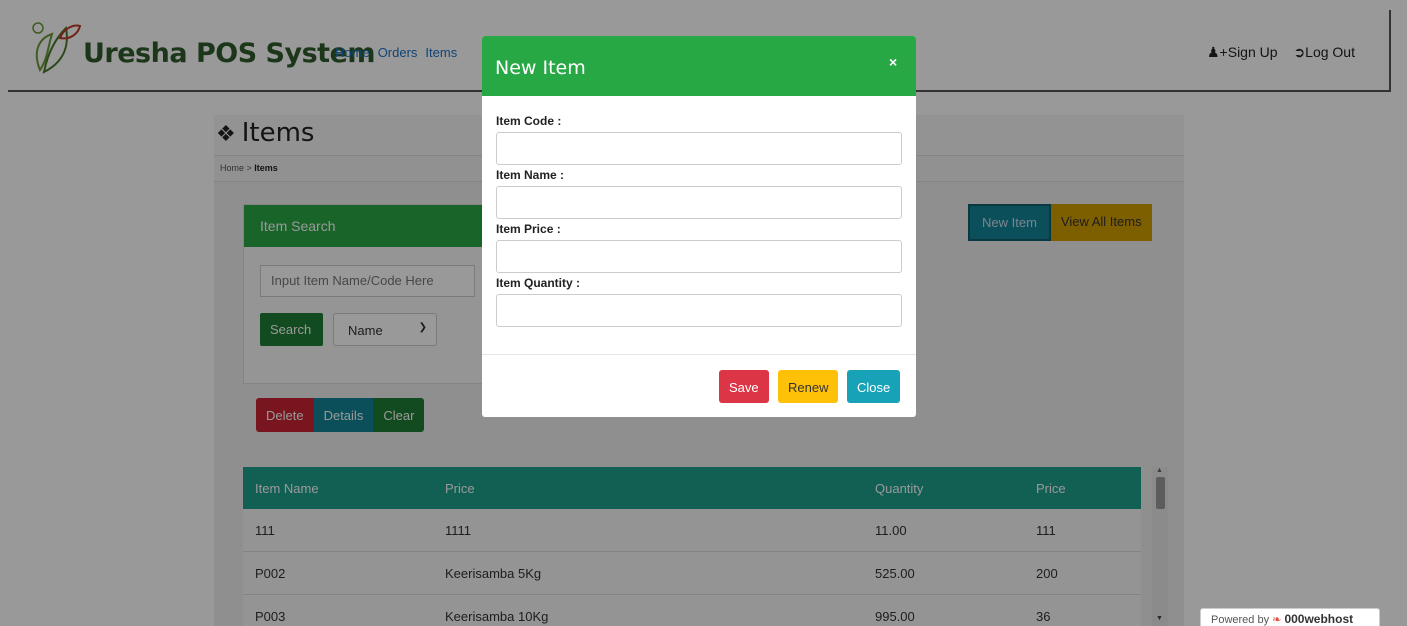  Describe the element at coordinates (1277, 620) in the screenshot. I see `webhost-logo-icon: ❧` at that location.